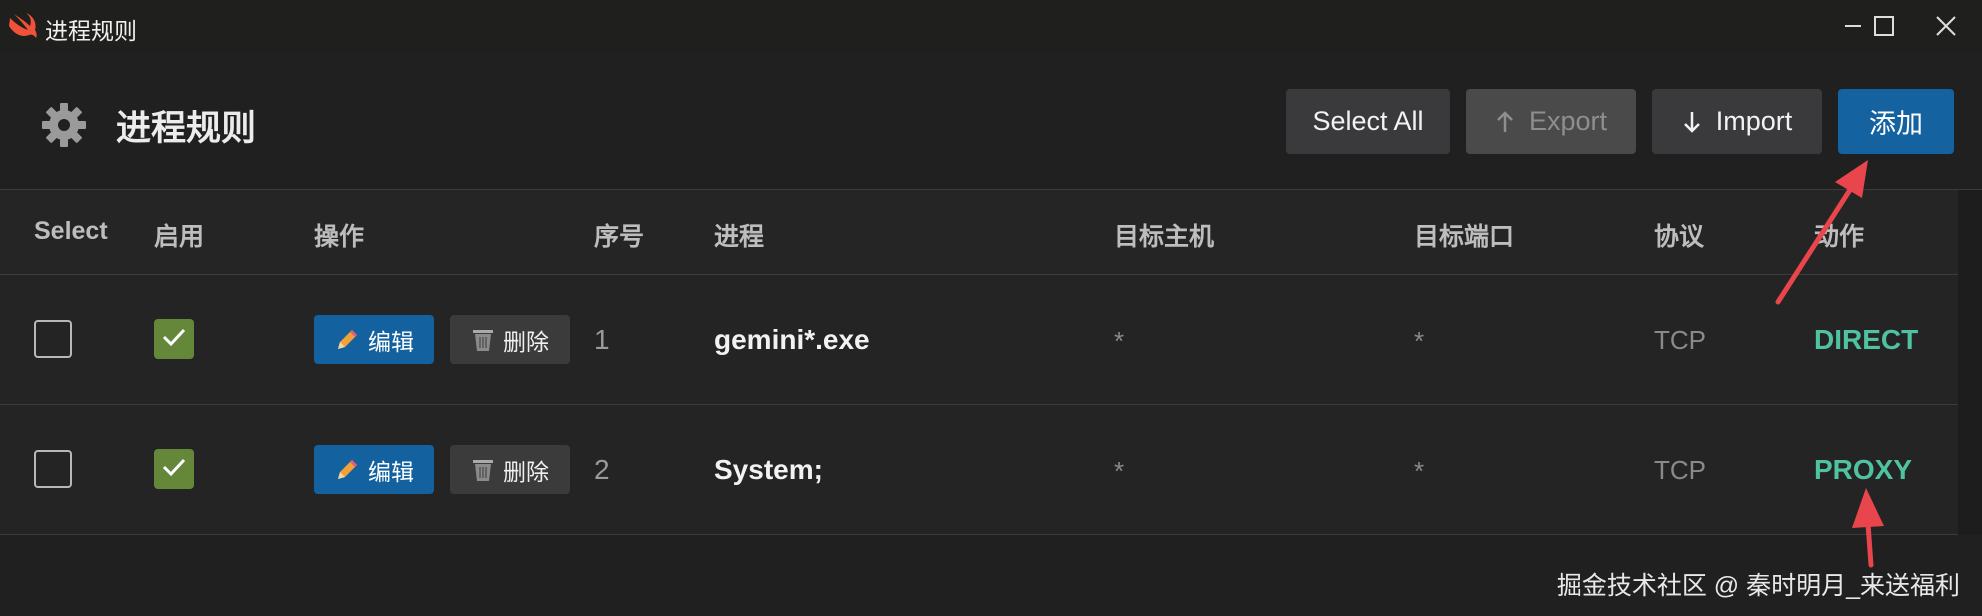 Image resolution: width=1982 pixels, height=616 pixels. I want to click on annotation-arrow-proxy, so click(1868, 528).